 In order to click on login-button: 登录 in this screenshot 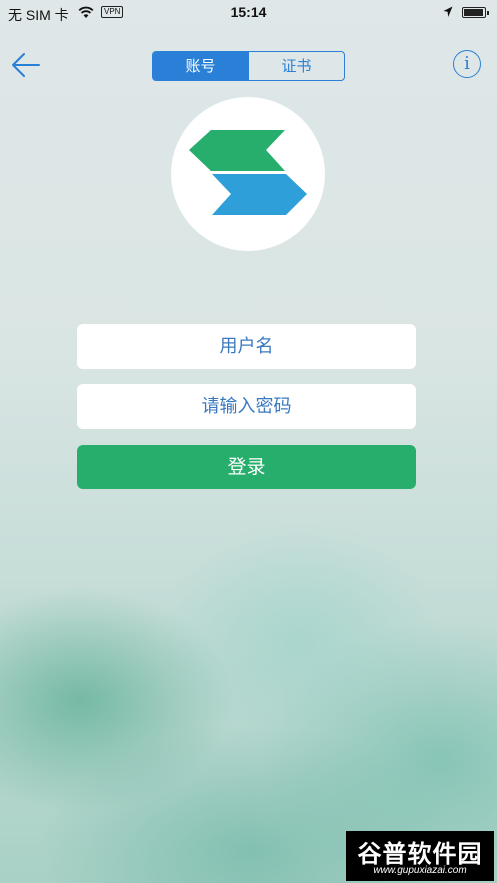, I will do `click(246, 467)`.